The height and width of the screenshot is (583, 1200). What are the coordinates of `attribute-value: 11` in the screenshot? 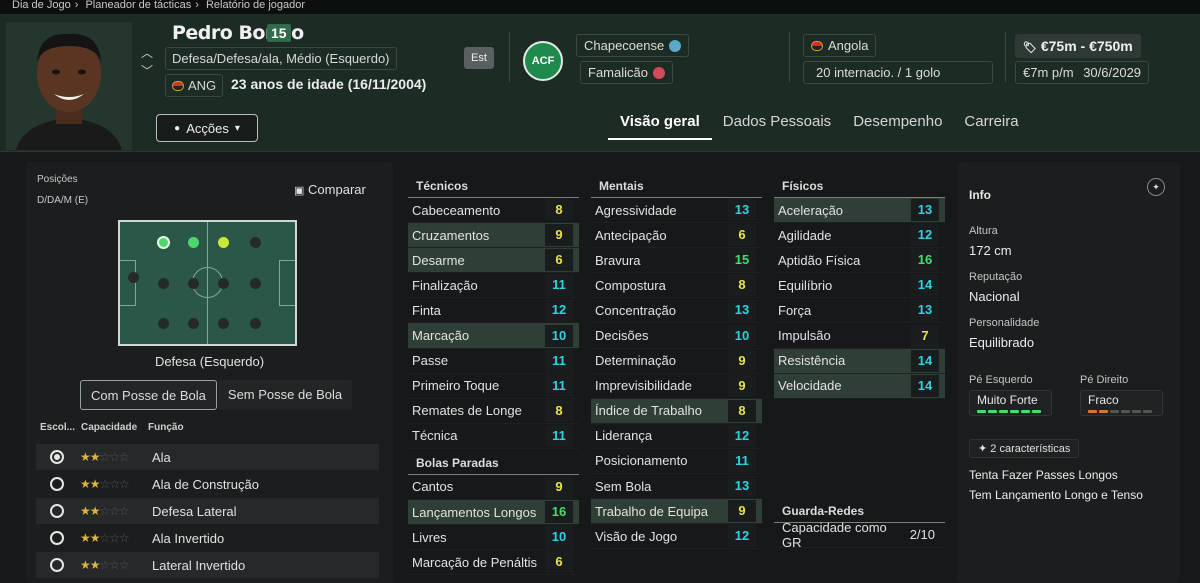 It's located at (559, 360).